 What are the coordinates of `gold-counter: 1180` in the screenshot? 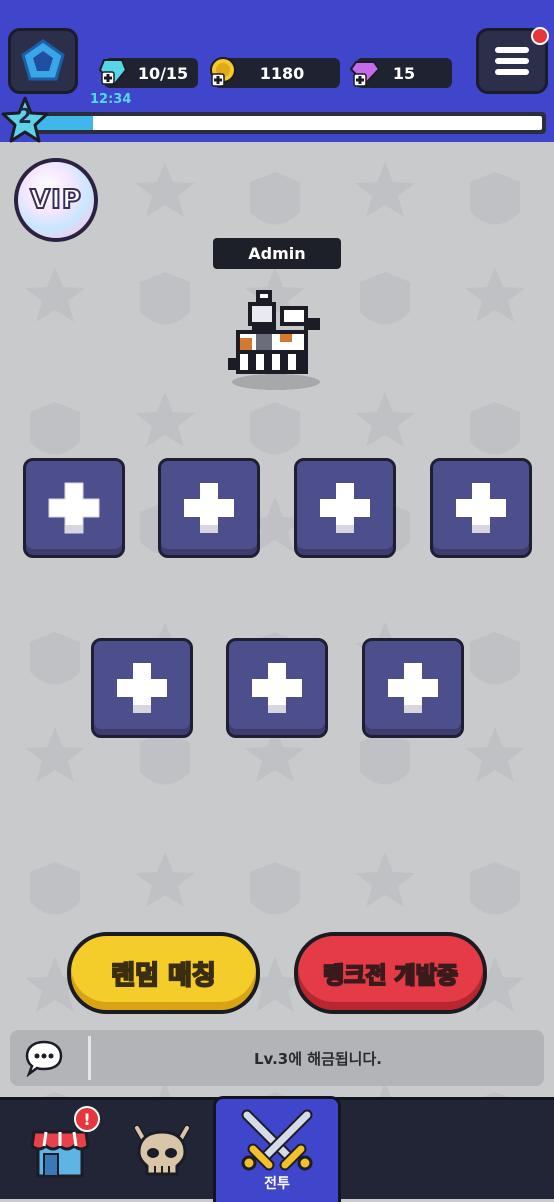 It's located at (275, 72).